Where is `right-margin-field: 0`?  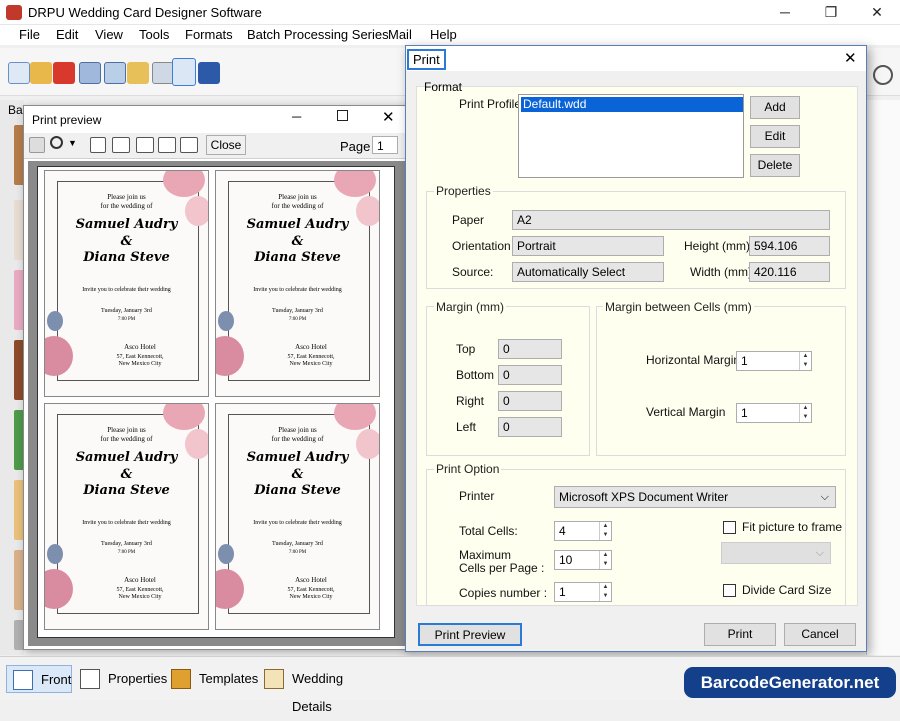 right-margin-field: 0 is located at coordinates (530, 401).